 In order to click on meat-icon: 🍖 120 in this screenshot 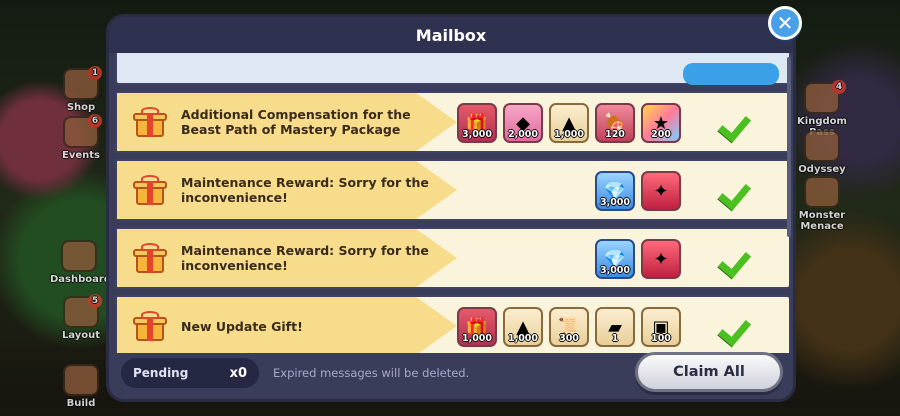, I will do `click(615, 123)`.